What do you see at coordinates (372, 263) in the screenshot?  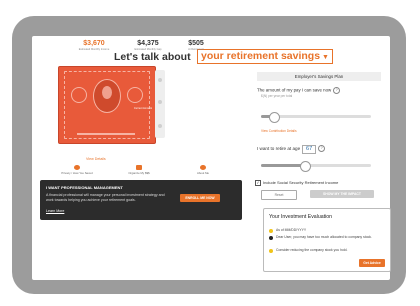 I see `get-advice-button: Get Advice` at bounding box center [372, 263].